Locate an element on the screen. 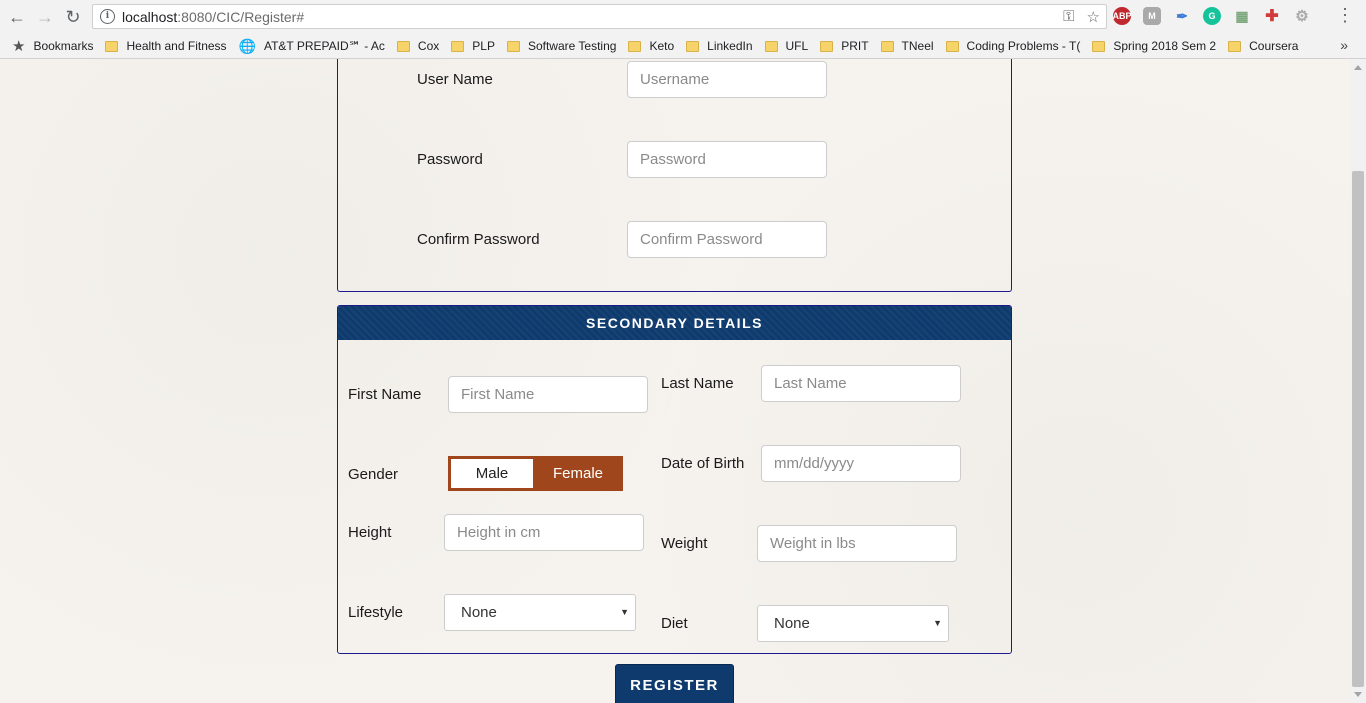  confirm-password-input is located at coordinates (727, 239).